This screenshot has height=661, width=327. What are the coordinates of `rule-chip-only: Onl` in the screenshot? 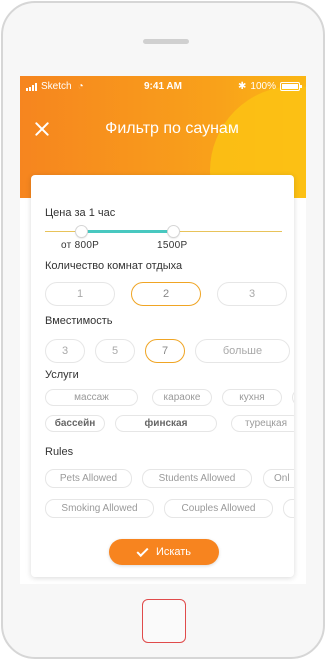 It's located at (278, 478).